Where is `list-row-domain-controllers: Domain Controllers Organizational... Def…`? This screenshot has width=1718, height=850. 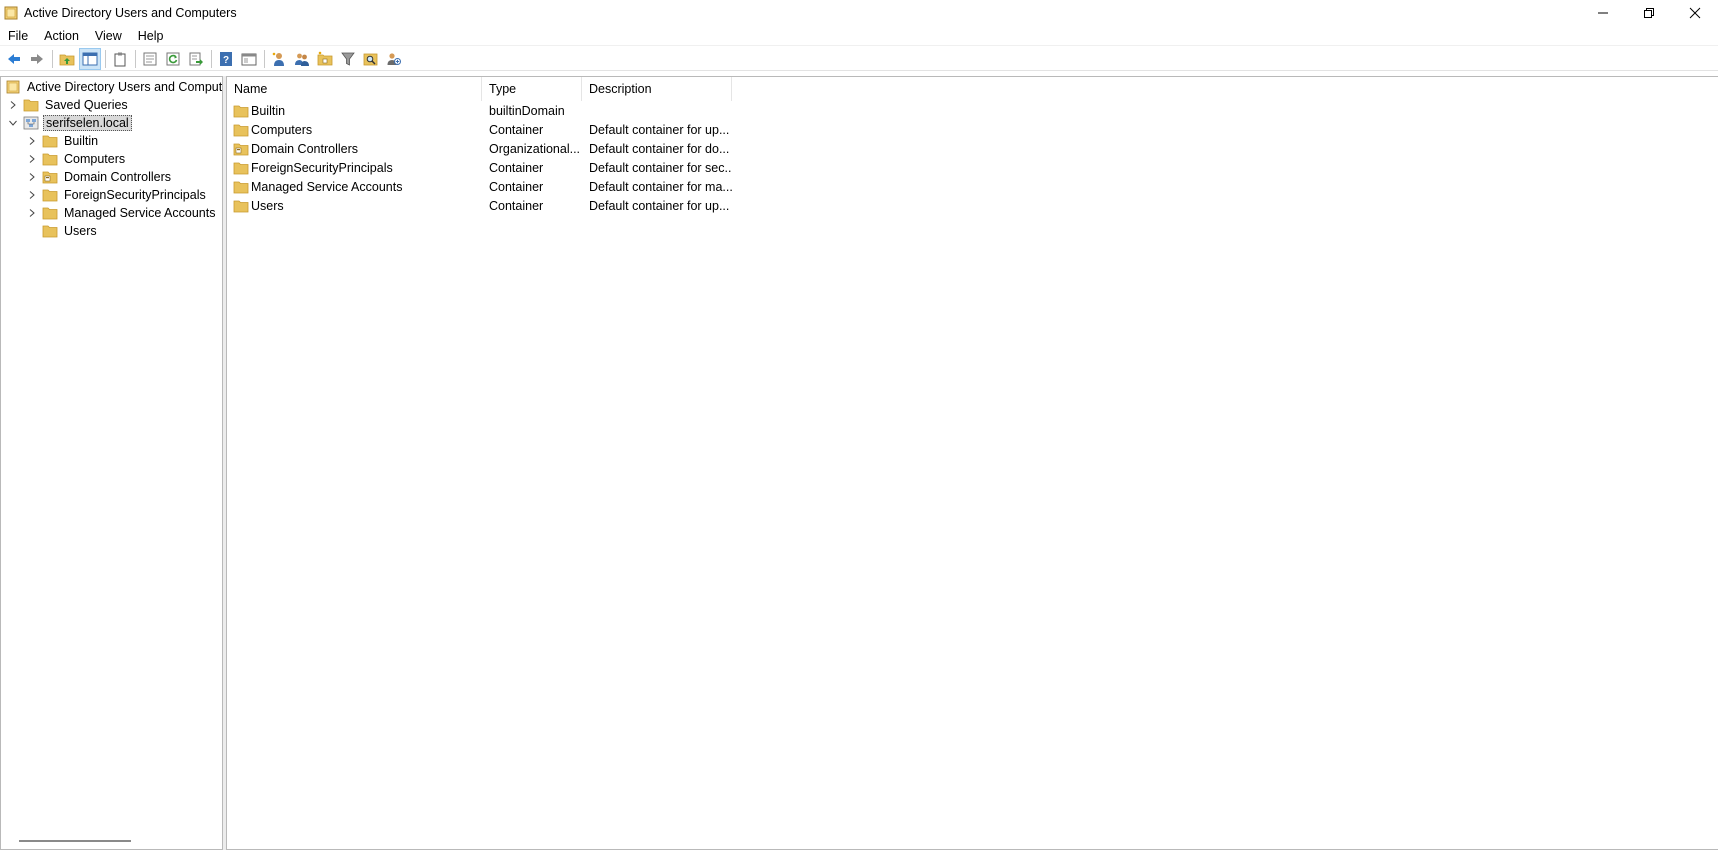 list-row-domain-controllers: Domain Controllers Organizational... Def… is located at coordinates (479, 148).